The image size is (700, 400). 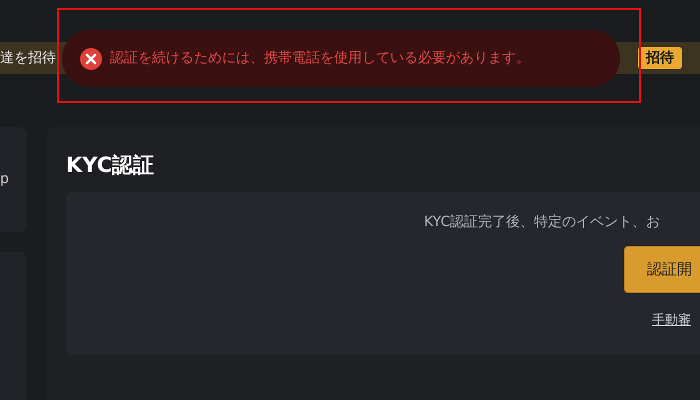 What do you see at coordinates (91, 59) in the screenshot?
I see `error-icon` at bounding box center [91, 59].